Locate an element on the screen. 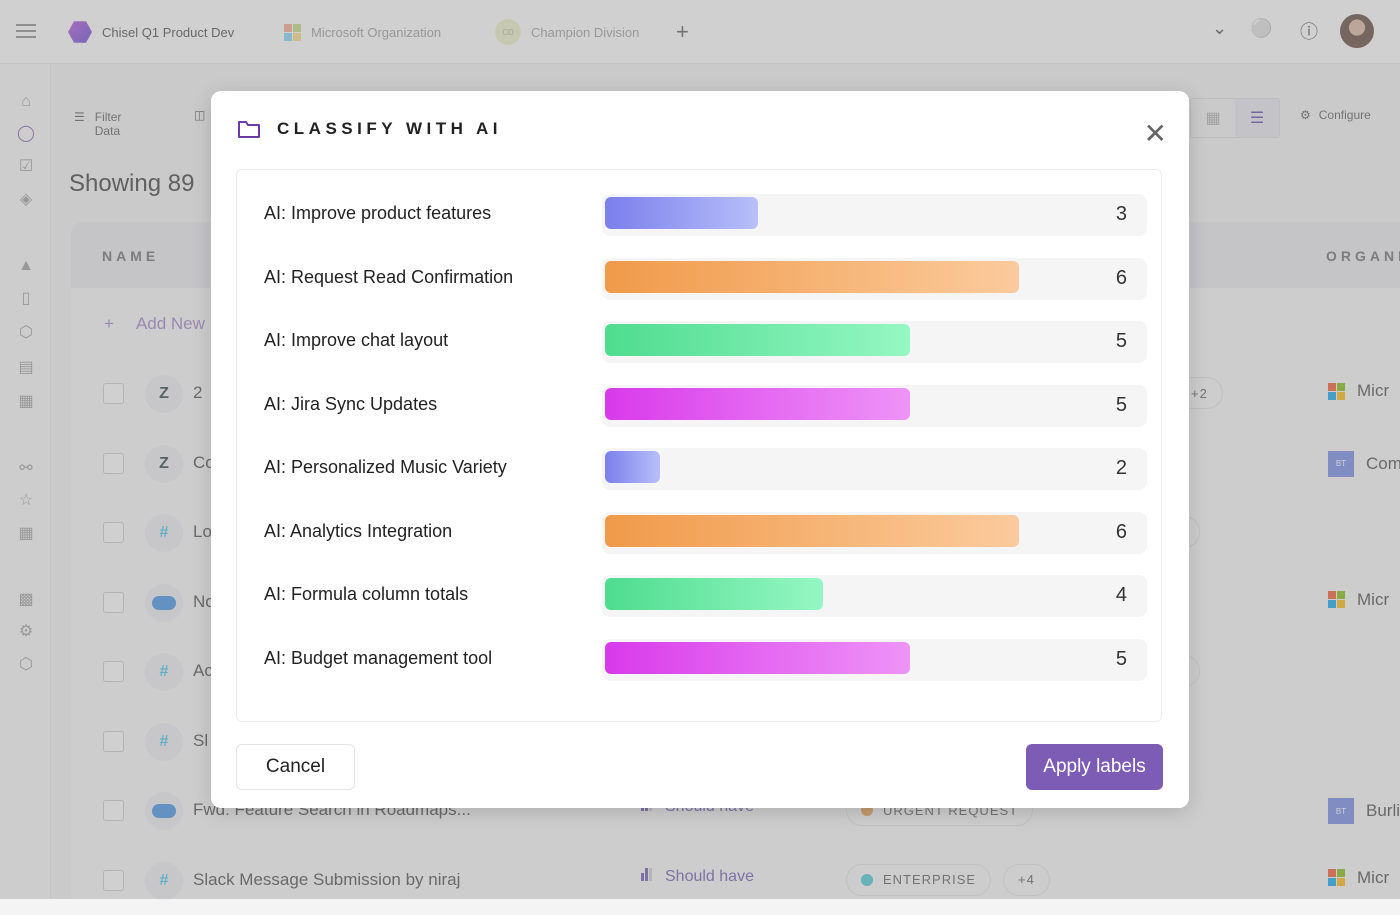 This screenshot has width=1400, height=915. label-row: AI: Budget management tool 5 is located at coordinates (700, 659).